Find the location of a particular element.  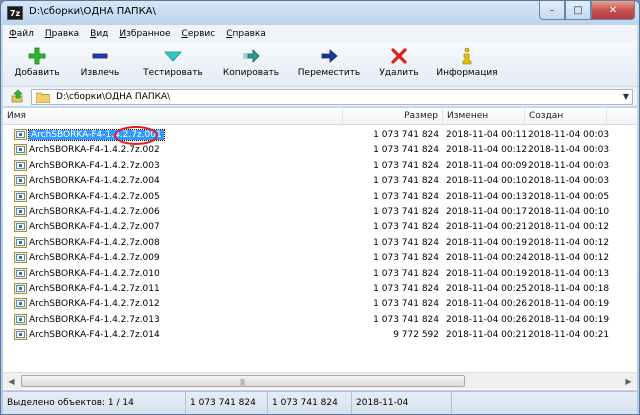

window-title: D:\сборки\ОДНА ПАПКА\ is located at coordinates (92, 11).